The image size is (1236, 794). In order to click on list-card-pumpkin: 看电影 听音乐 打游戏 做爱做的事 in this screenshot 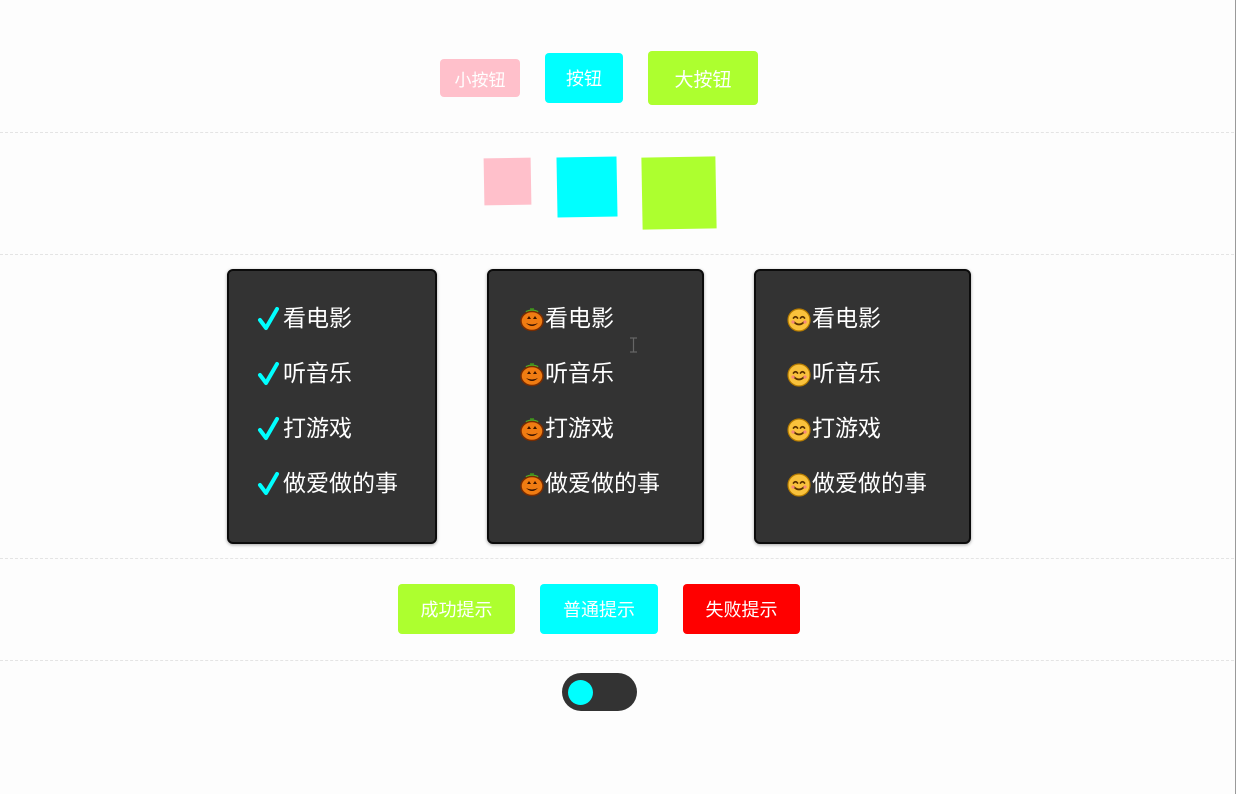, I will do `click(595, 406)`.